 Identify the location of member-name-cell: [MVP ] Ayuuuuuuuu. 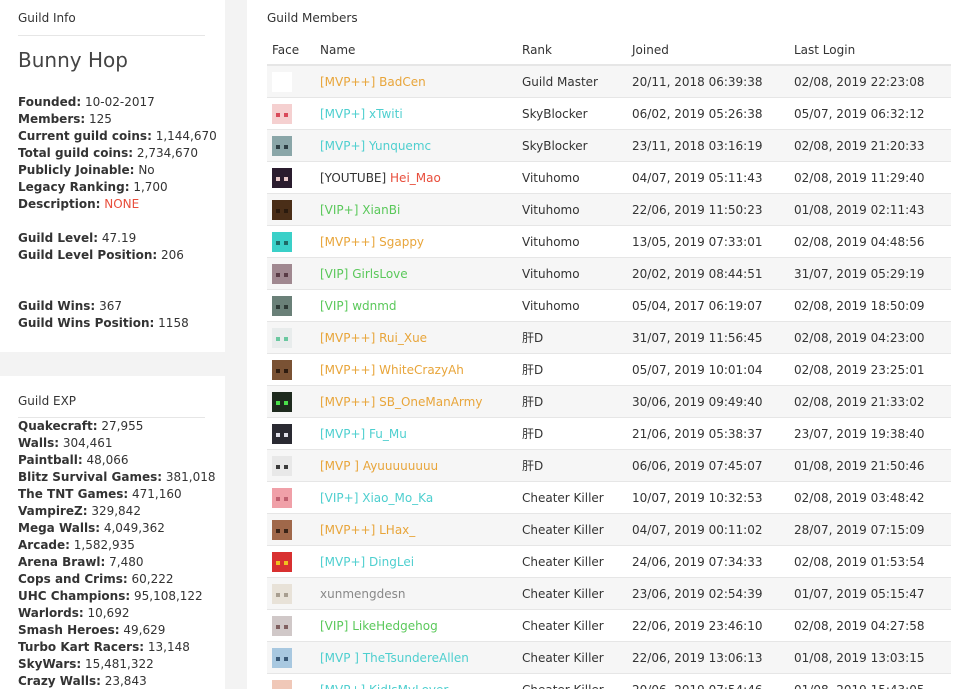
(421, 465).